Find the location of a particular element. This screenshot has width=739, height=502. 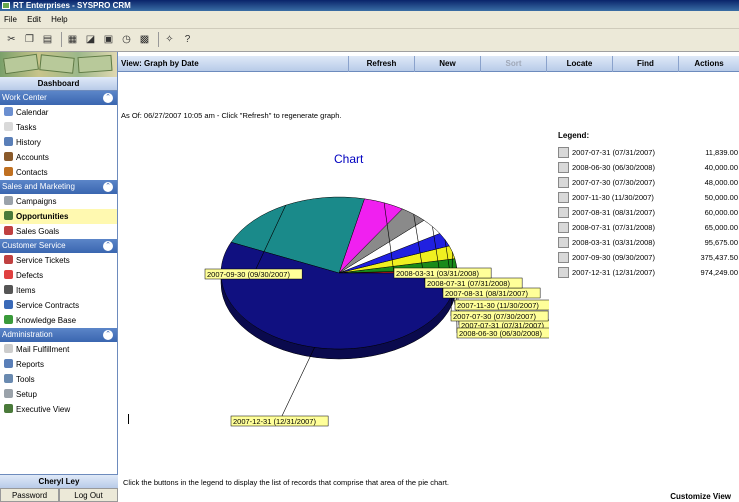

sidebar-item-sales-goals: Sales Goals is located at coordinates (58, 231).